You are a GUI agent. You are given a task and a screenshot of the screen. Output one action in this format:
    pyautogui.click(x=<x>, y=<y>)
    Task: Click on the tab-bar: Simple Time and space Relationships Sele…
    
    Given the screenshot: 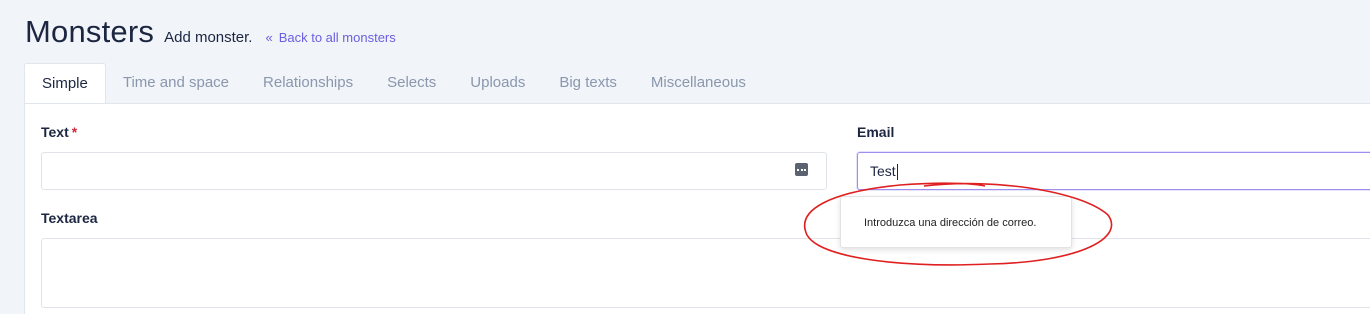 What is the action you would take?
    pyautogui.click(x=393, y=84)
    